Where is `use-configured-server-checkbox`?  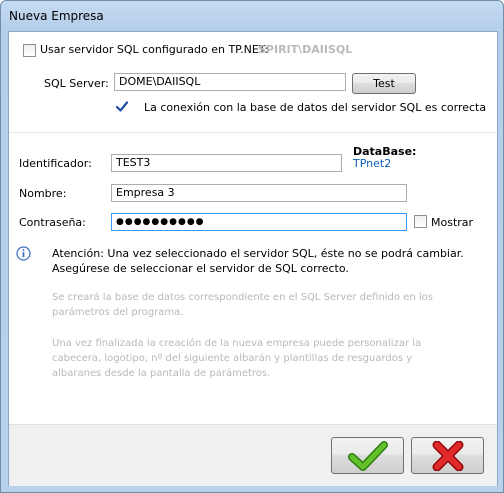
use-configured-server-checkbox is located at coordinates (29, 50).